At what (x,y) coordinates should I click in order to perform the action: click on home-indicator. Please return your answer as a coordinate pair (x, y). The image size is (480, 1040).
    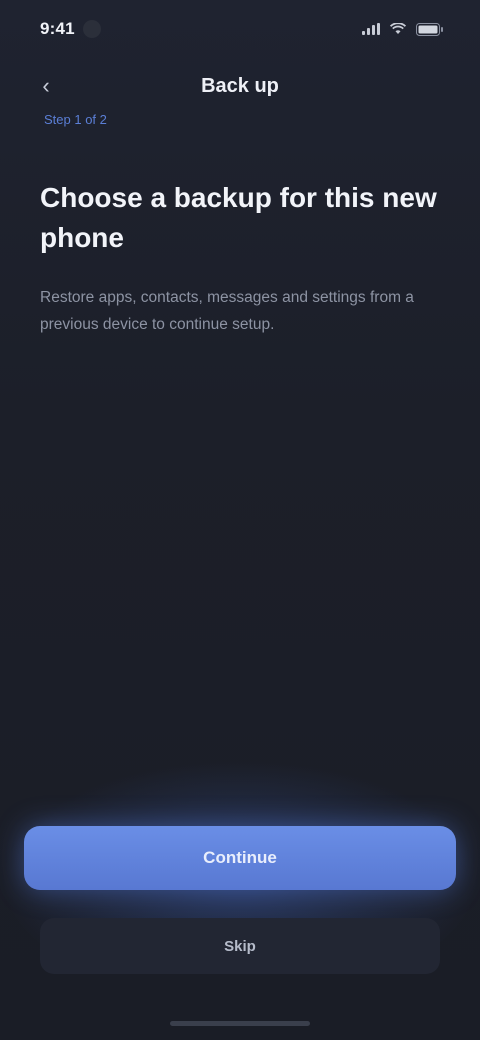
    Looking at the image, I should click on (240, 1023).